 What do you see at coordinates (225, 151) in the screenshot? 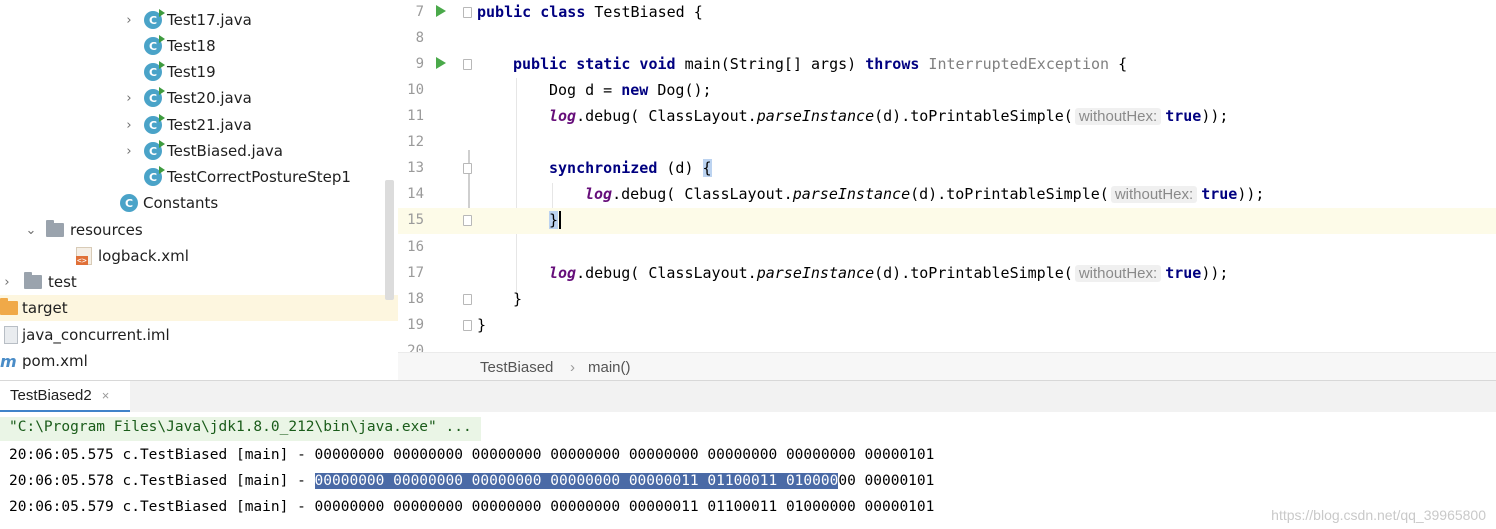
I see `tree-item-label: TestBiased.java` at bounding box center [225, 151].